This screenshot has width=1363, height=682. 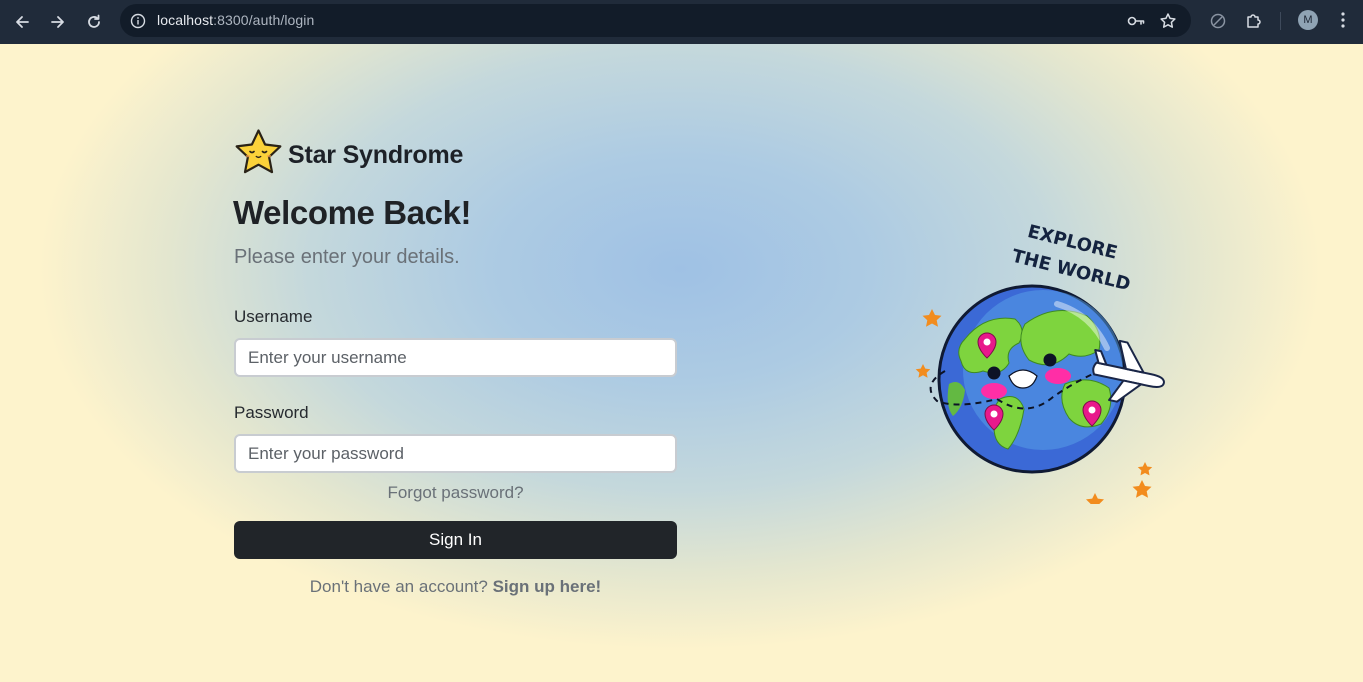 I want to click on url-host: localhost, so click(x=185, y=20).